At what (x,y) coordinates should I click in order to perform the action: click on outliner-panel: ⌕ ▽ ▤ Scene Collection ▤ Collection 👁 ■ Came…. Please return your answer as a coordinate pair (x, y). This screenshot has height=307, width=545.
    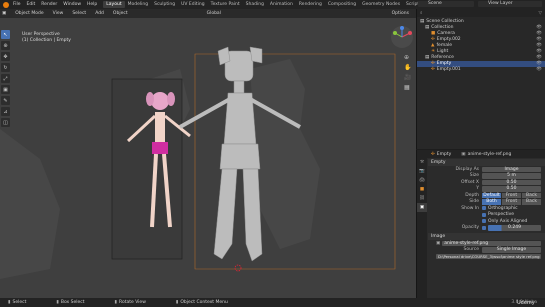
    Looking at the image, I should click on (480, 79).